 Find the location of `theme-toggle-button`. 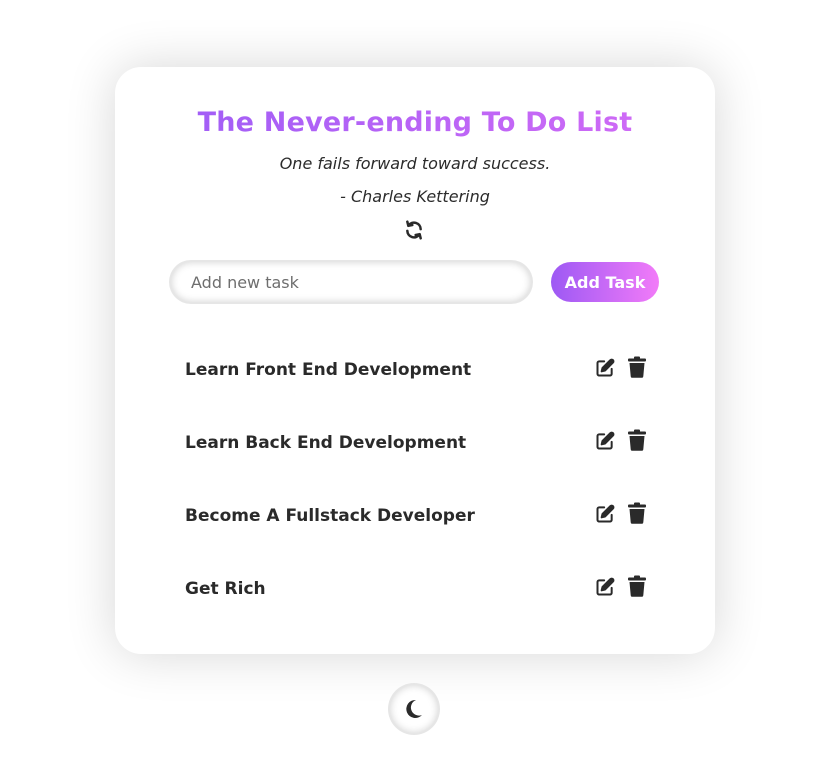

theme-toggle-button is located at coordinates (414, 709).